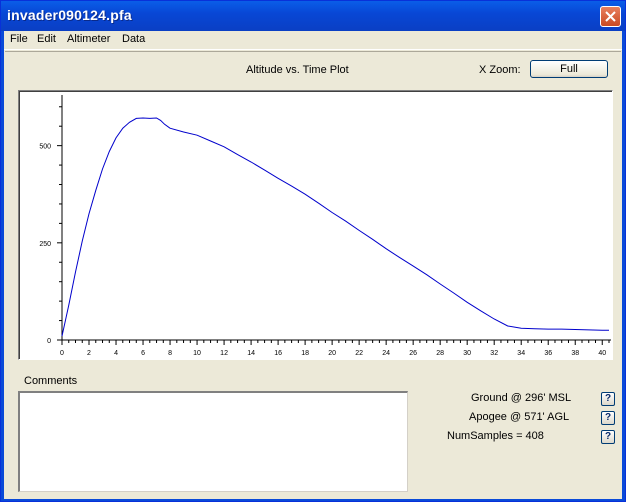 The width and height of the screenshot is (626, 502). What do you see at coordinates (51, 381) in the screenshot?
I see `comments-label: Comments` at bounding box center [51, 381].